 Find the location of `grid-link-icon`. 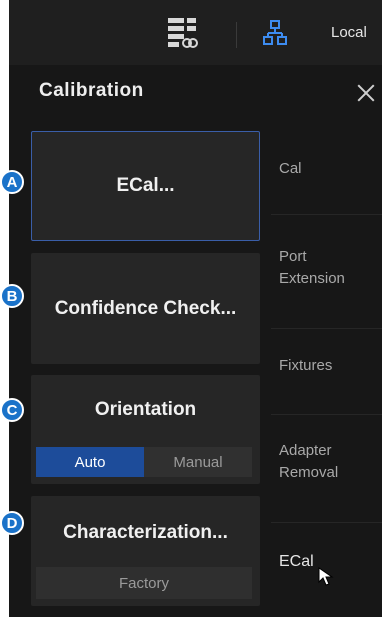

grid-link-icon is located at coordinates (182, 33).